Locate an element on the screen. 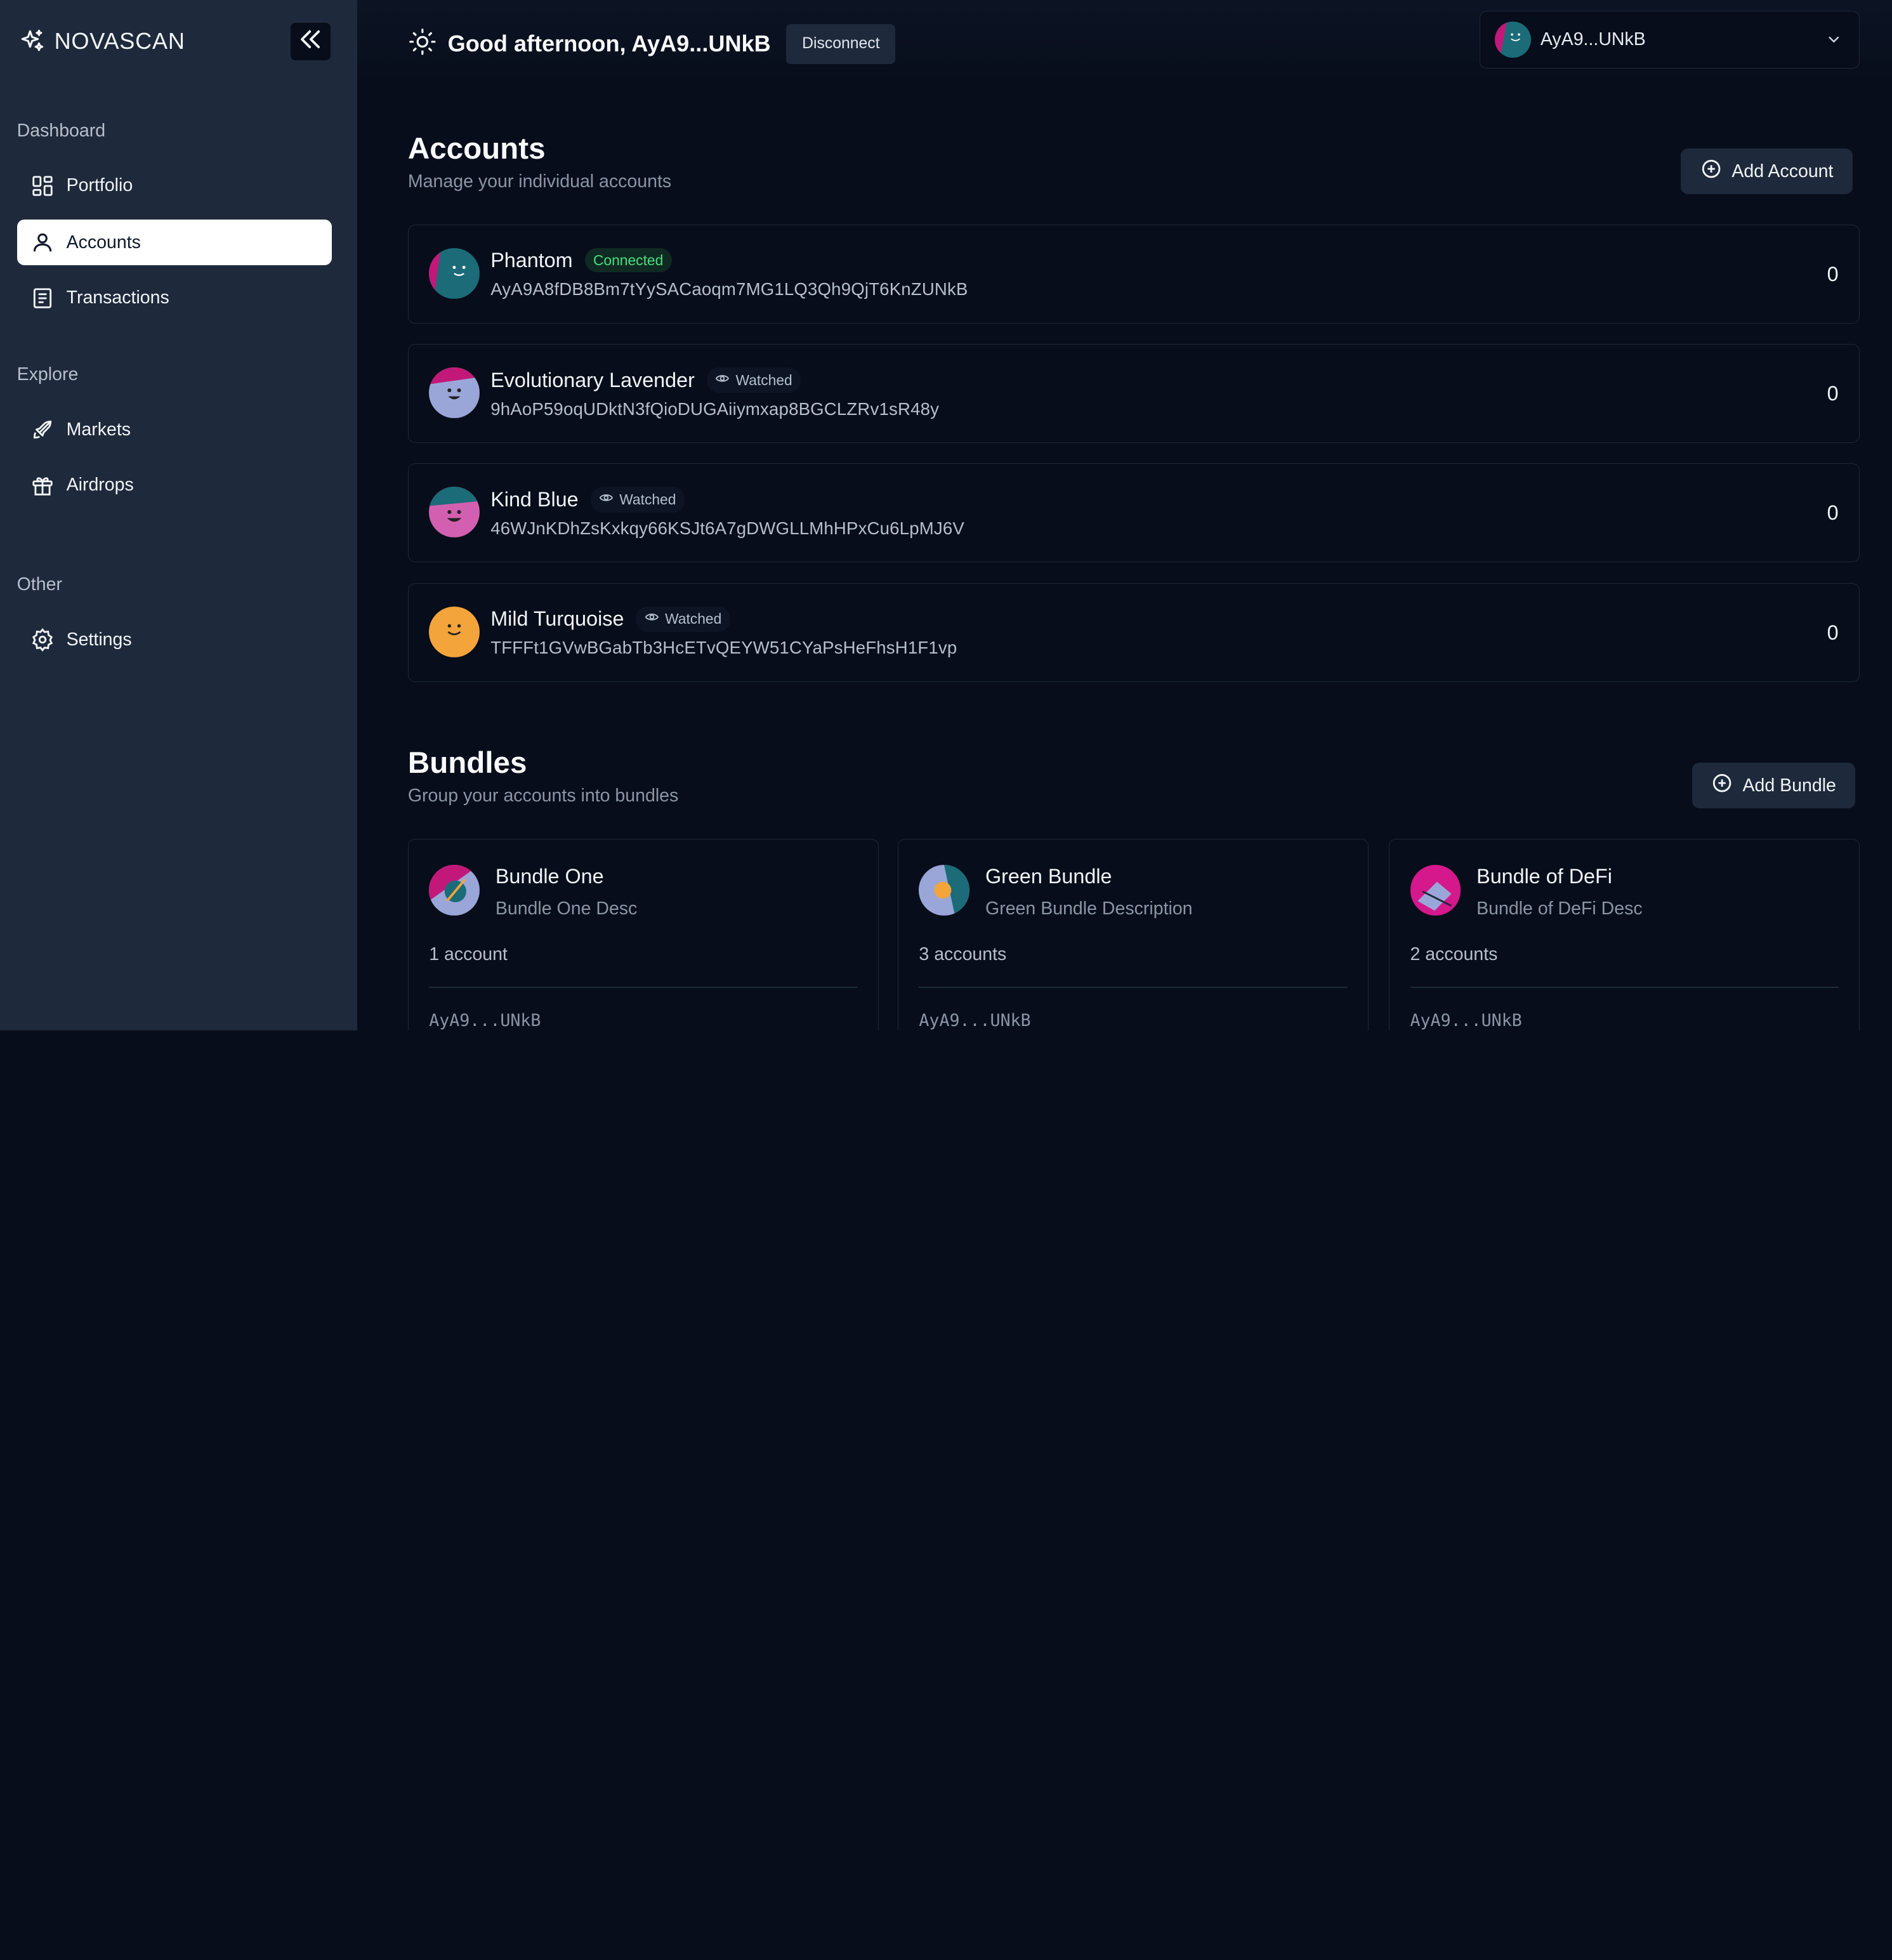 The image size is (1892, 1960). bundle-name: Bundle of DeFi is located at coordinates (1544, 876).